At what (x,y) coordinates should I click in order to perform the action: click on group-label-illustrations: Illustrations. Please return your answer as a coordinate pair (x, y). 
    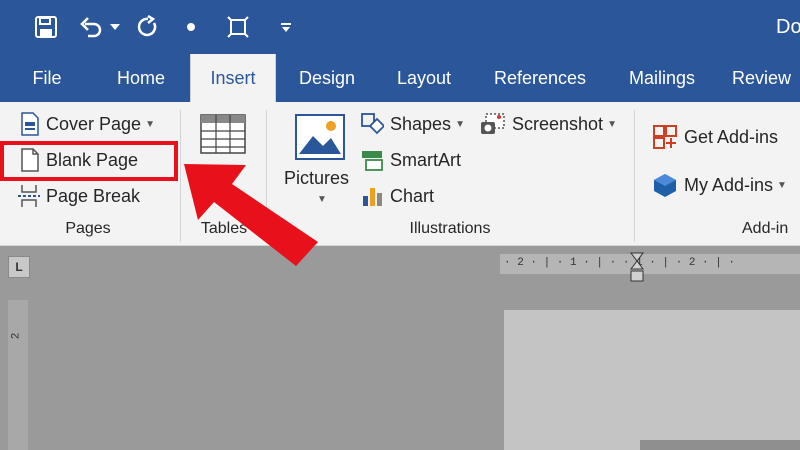
    Looking at the image, I should click on (450, 228).